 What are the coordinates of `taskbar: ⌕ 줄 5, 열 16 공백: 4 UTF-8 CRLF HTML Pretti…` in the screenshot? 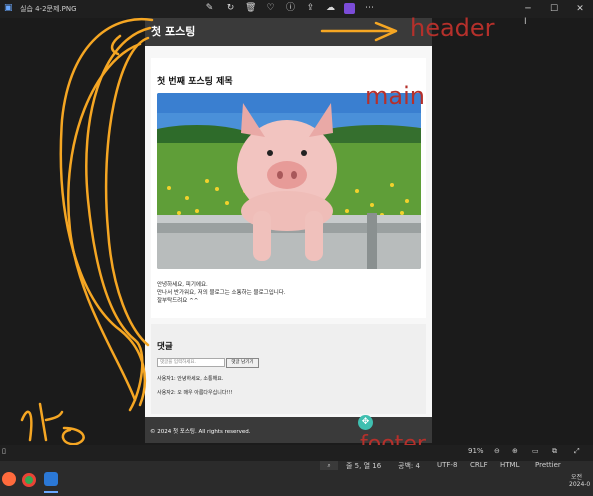 It's located at (296, 478).